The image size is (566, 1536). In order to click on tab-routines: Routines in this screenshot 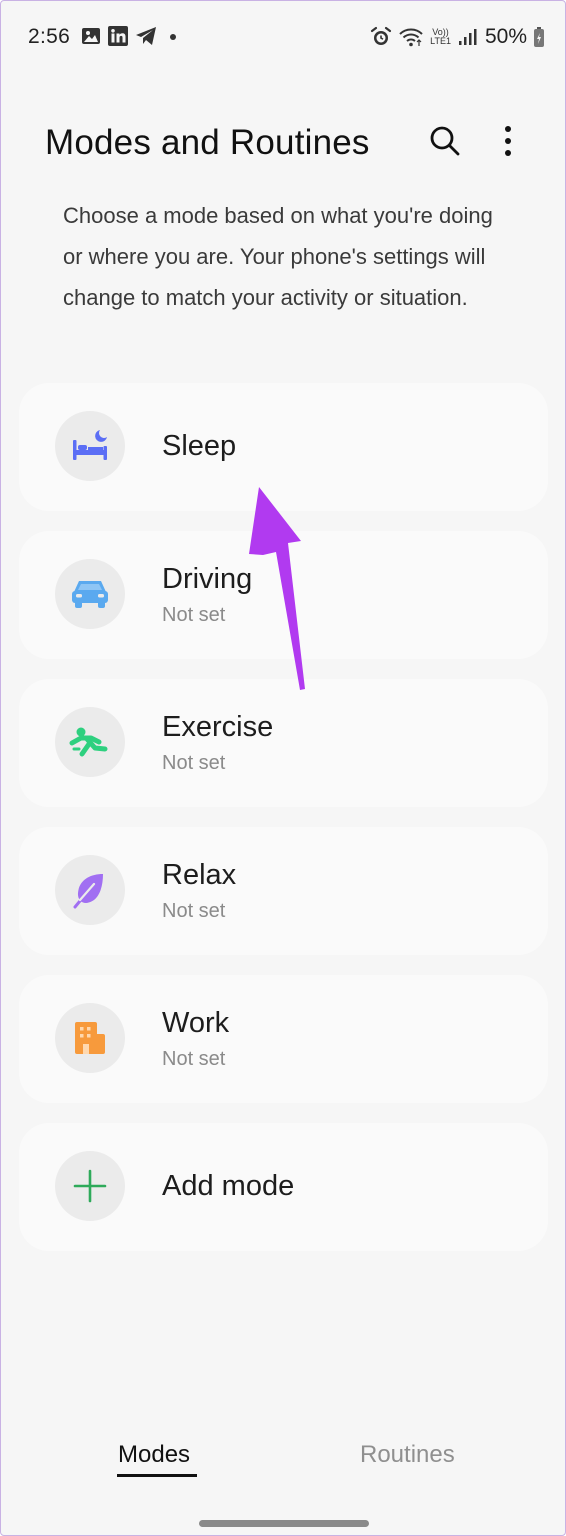, I will do `click(407, 1455)`.